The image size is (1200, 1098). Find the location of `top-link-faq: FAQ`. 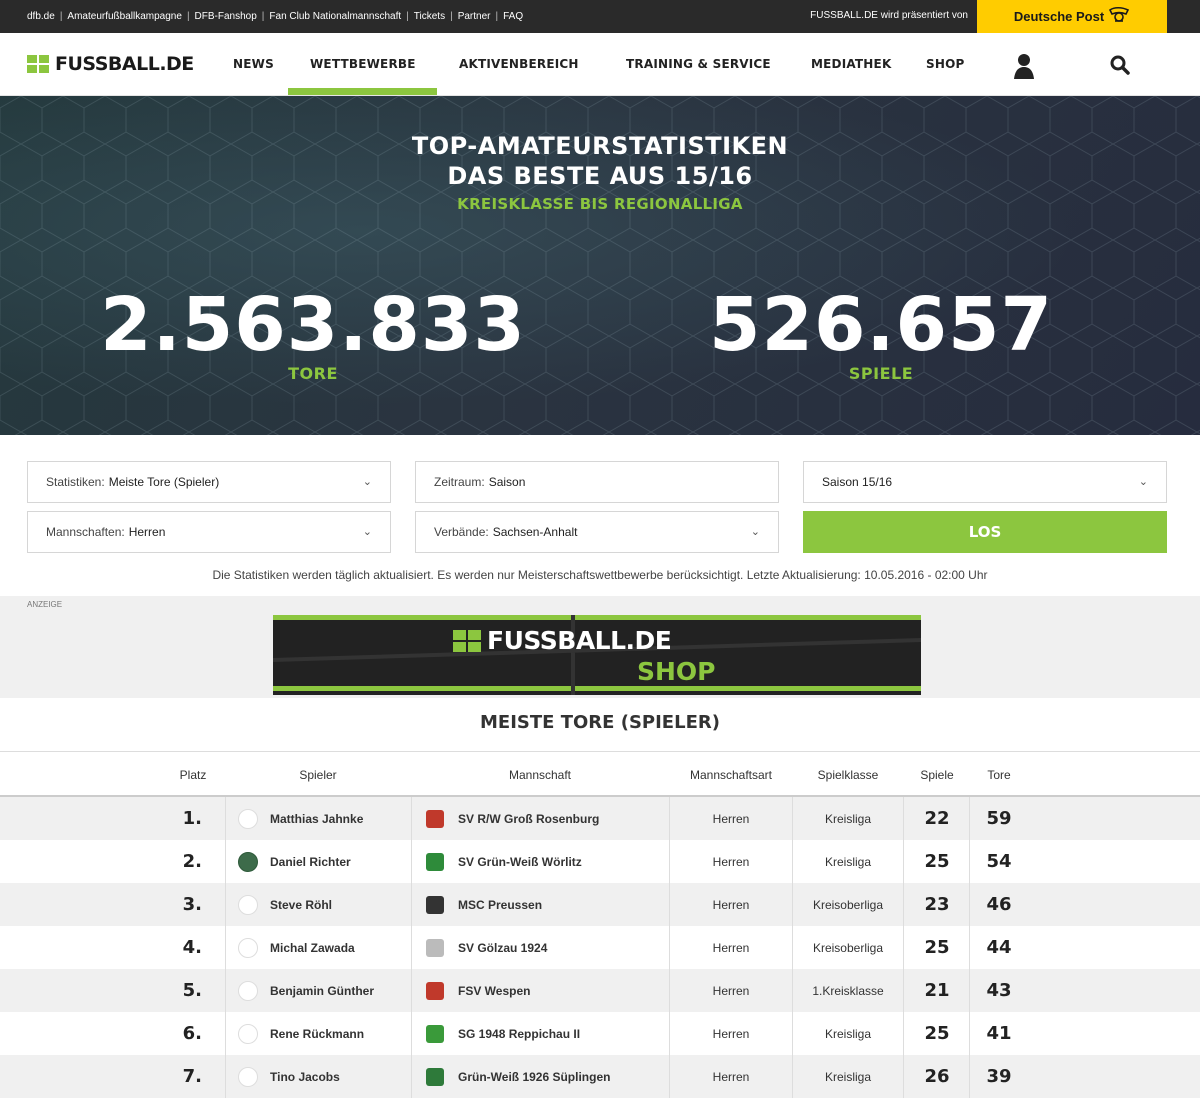

top-link-faq: FAQ is located at coordinates (513, 16).